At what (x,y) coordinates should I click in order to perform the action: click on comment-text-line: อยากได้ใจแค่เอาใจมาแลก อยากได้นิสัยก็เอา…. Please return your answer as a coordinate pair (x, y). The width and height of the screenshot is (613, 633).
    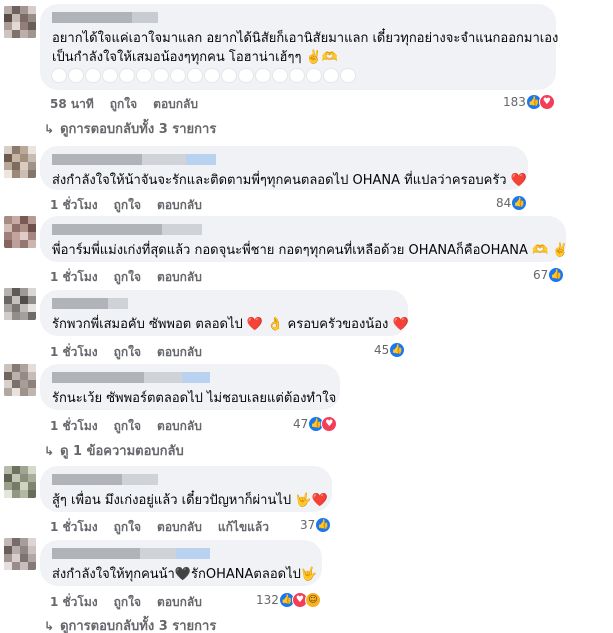
    Looking at the image, I should click on (305, 38).